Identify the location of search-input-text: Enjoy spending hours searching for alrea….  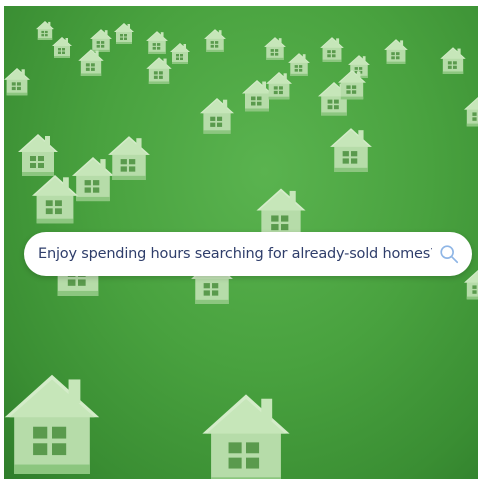
(235, 254).